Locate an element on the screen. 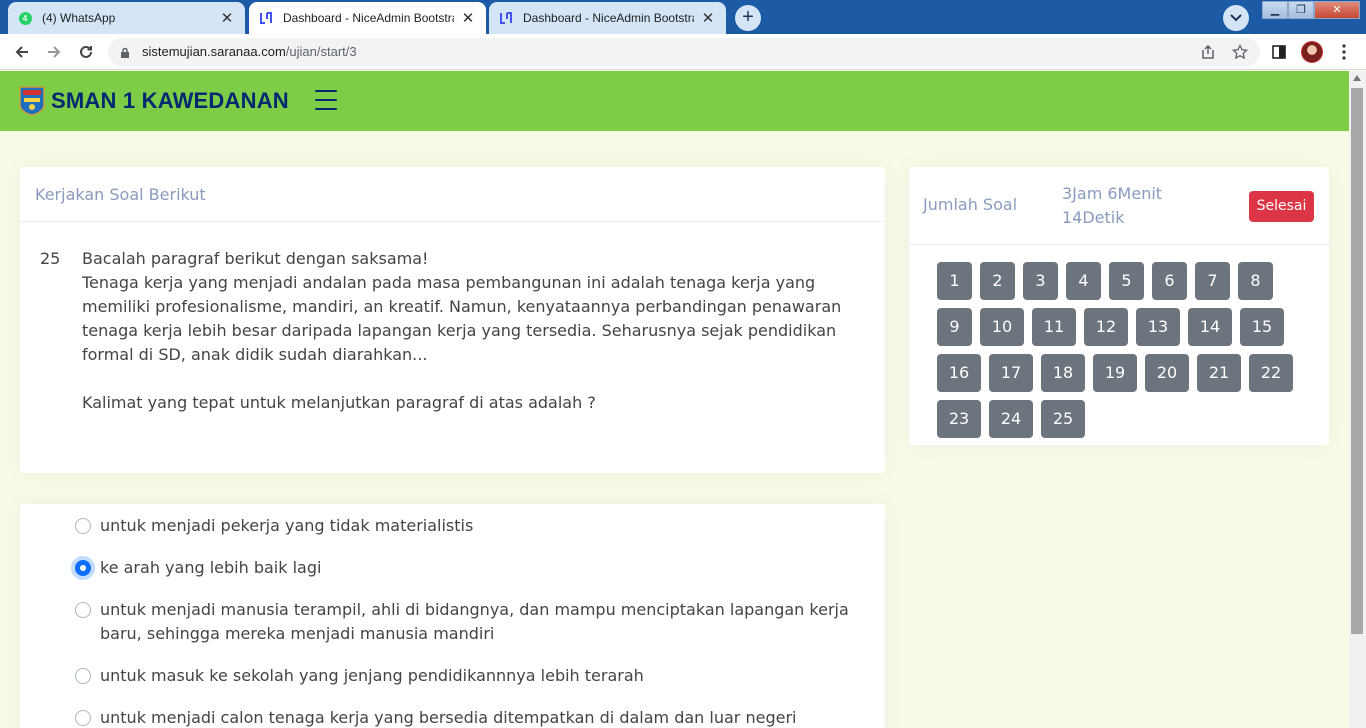 The width and height of the screenshot is (1366, 728). forward-icon is located at coordinates (54, 52).